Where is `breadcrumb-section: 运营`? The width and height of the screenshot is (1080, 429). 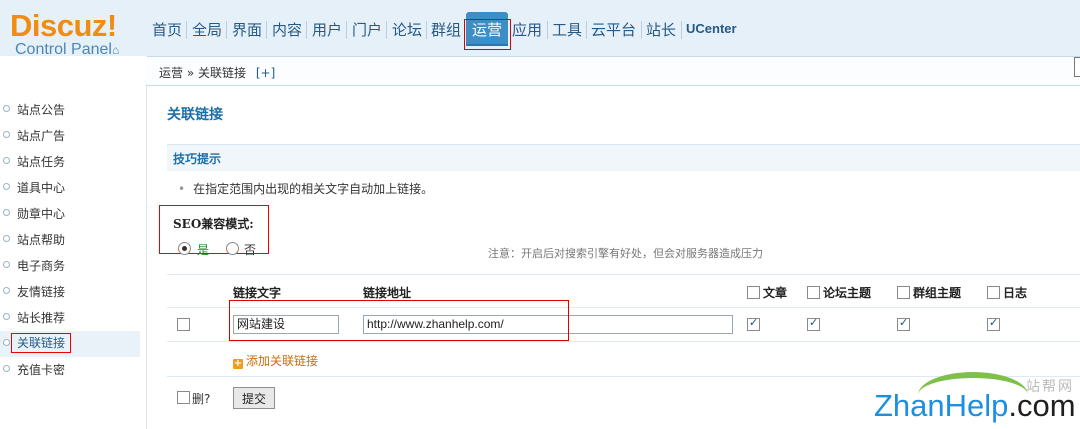
breadcrumb-section: 运营 is located at coordinates (171, 73).